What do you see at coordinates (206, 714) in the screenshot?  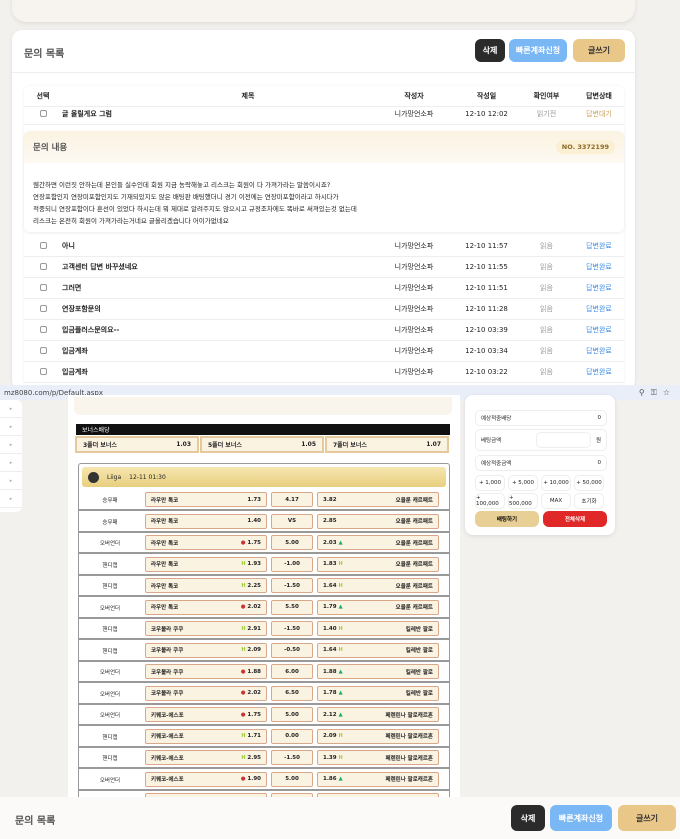 I see `home-odds-button: 키퀘코-에스포 ● 1.75` at bounding box center [206, 714].